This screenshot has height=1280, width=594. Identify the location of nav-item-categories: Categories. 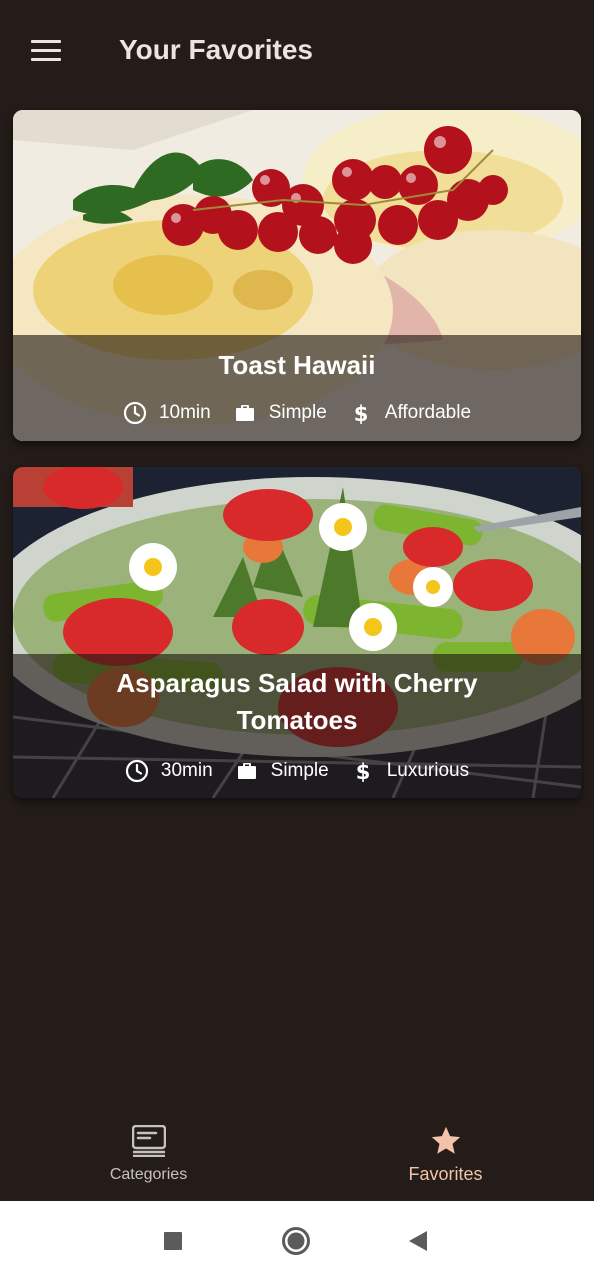
(148, 1154).